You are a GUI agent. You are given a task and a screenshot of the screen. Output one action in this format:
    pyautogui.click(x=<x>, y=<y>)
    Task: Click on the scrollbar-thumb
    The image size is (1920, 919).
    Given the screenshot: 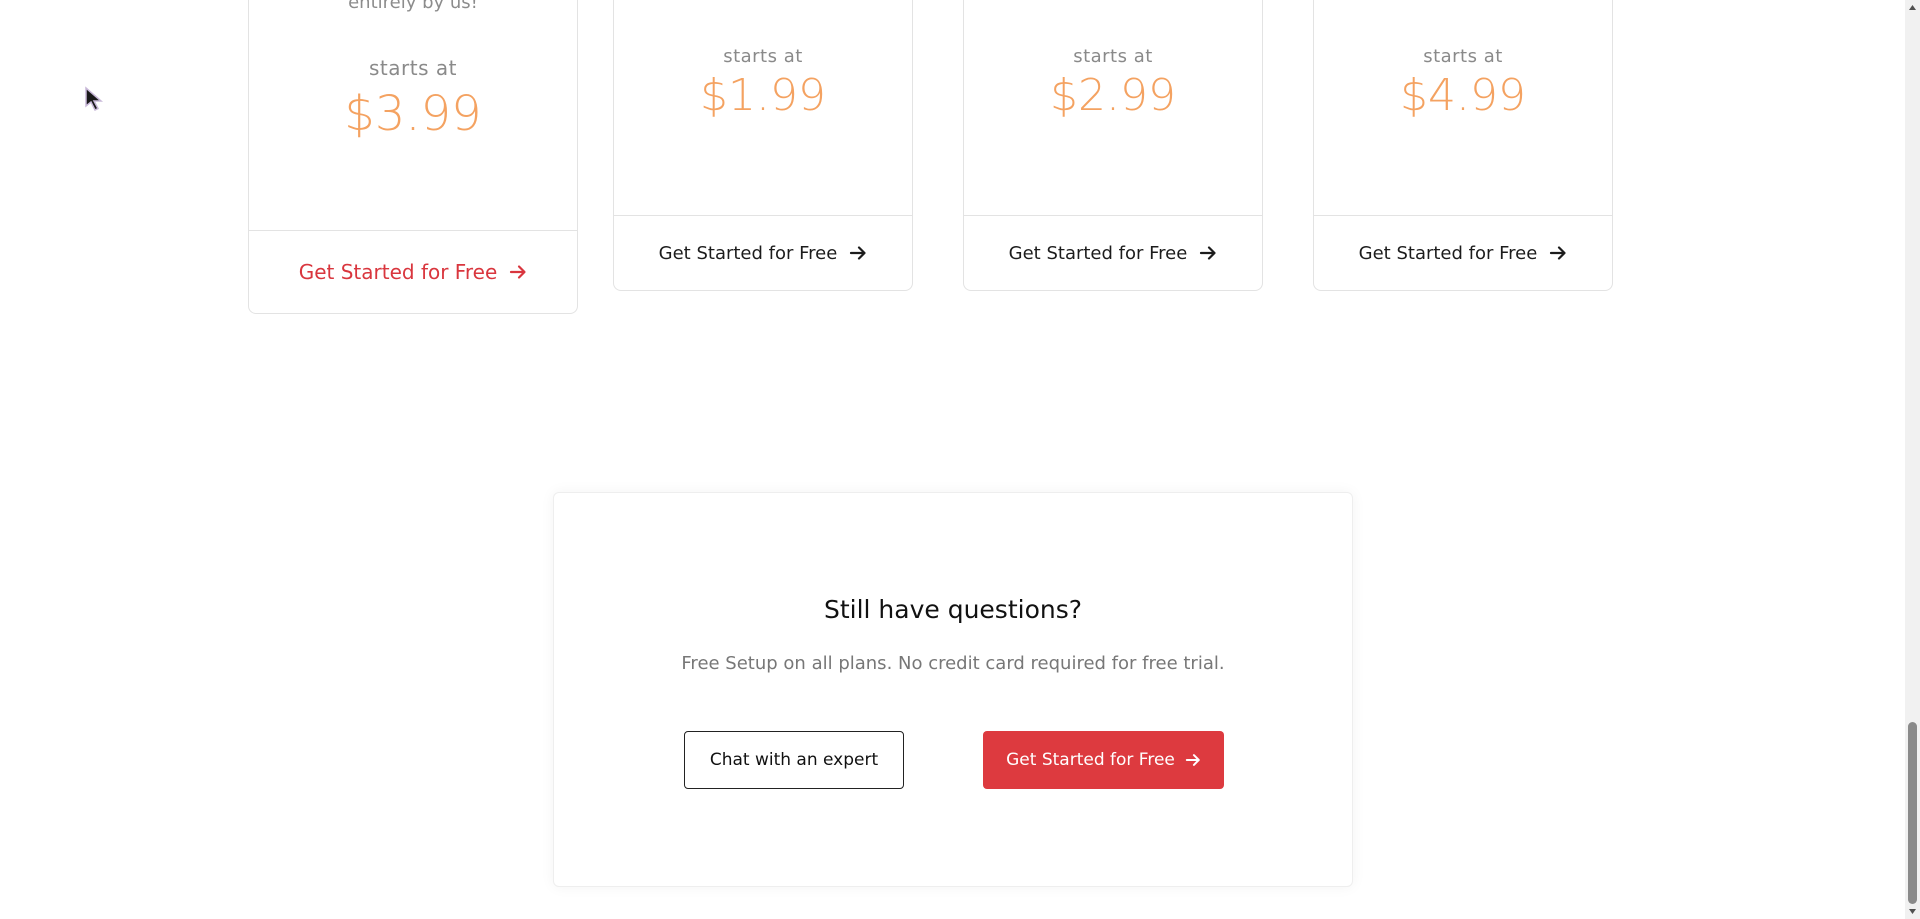 What is the action you would take?
    pyautogui.click(x=1912, y=813)
    